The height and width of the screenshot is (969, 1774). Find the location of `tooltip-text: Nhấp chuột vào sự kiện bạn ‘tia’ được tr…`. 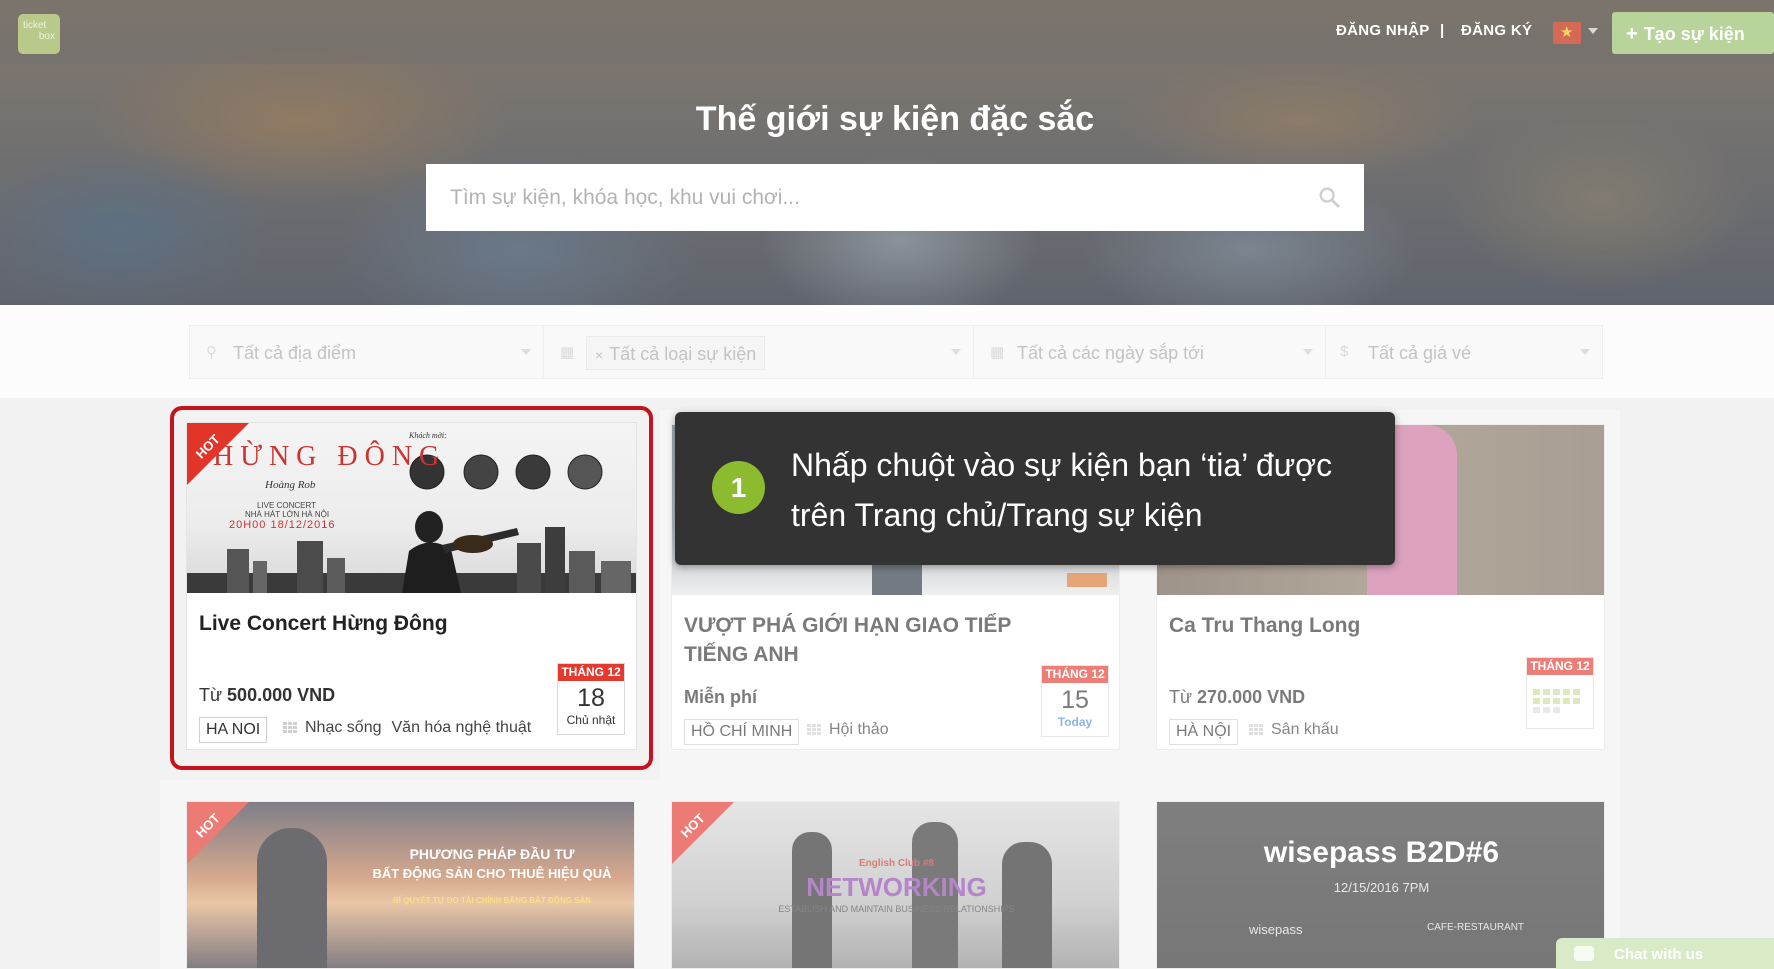

tooltip-text: Nhấp chuột vào sự kiện bạn ‘tia’ được tr… is located at coordinates (1062, 490).